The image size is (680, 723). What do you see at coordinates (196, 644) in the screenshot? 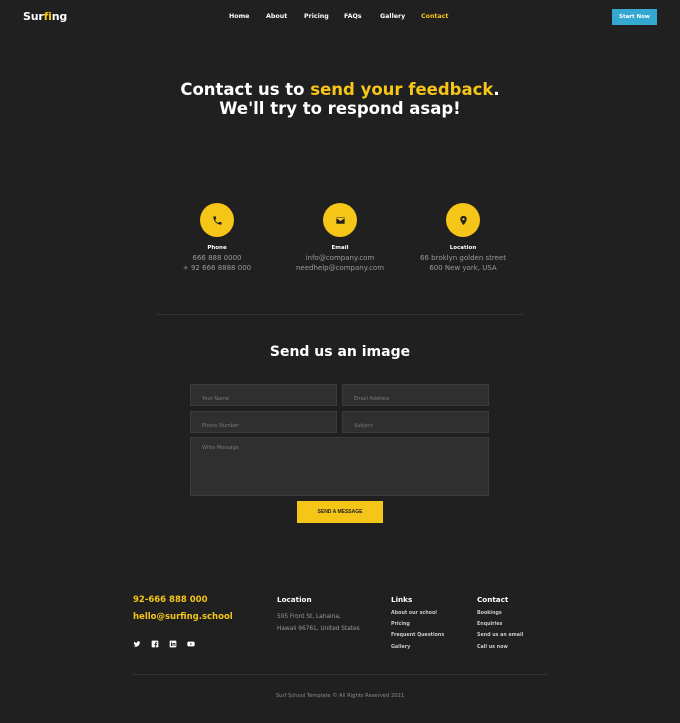
I see `youtube-icon` at bounding box center [196, 644].